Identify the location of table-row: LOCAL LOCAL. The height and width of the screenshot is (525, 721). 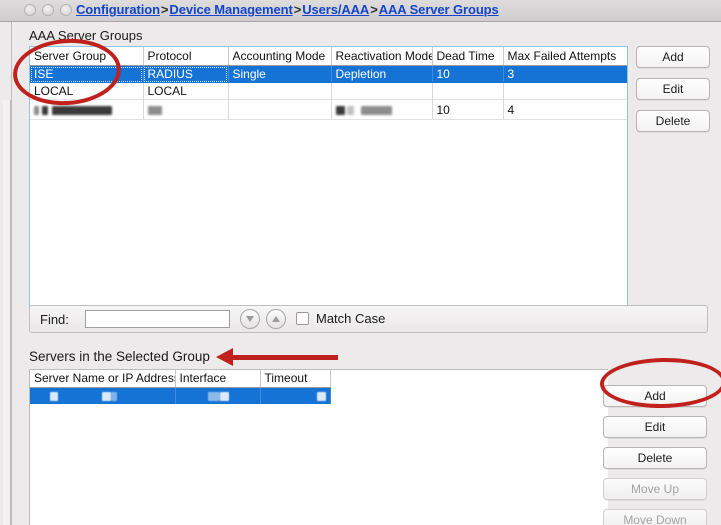
(328, 91).